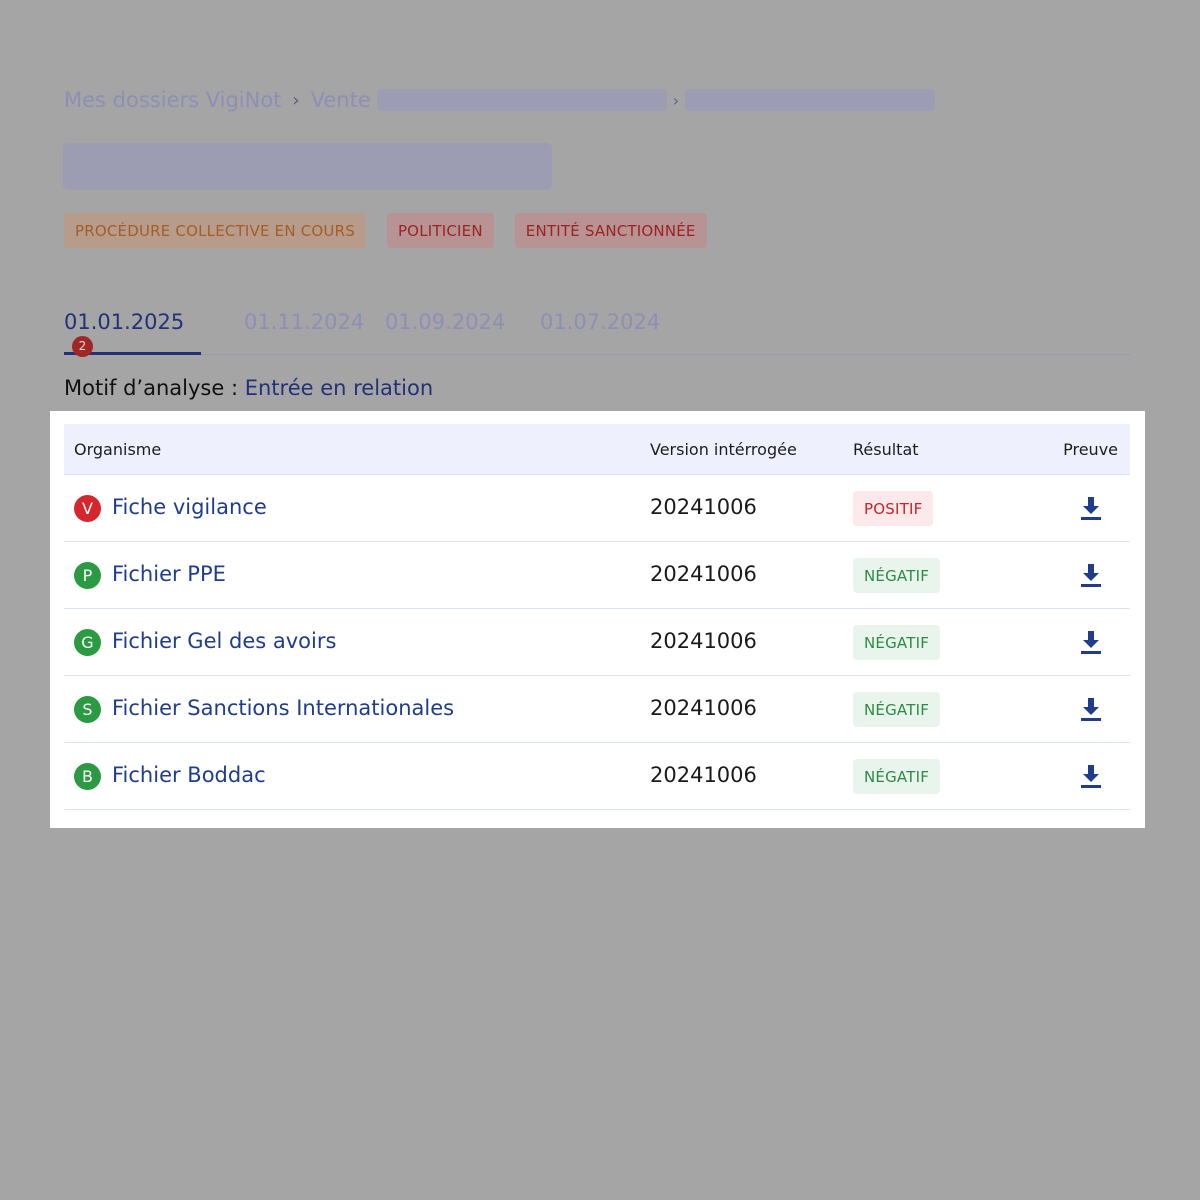 Image resolution: width=1200 pixels, height=1200 pixels. Describe the element at coordinates (189, 507) in the screenshot. I see `source-name-link: Fiche vigilance` at that location.